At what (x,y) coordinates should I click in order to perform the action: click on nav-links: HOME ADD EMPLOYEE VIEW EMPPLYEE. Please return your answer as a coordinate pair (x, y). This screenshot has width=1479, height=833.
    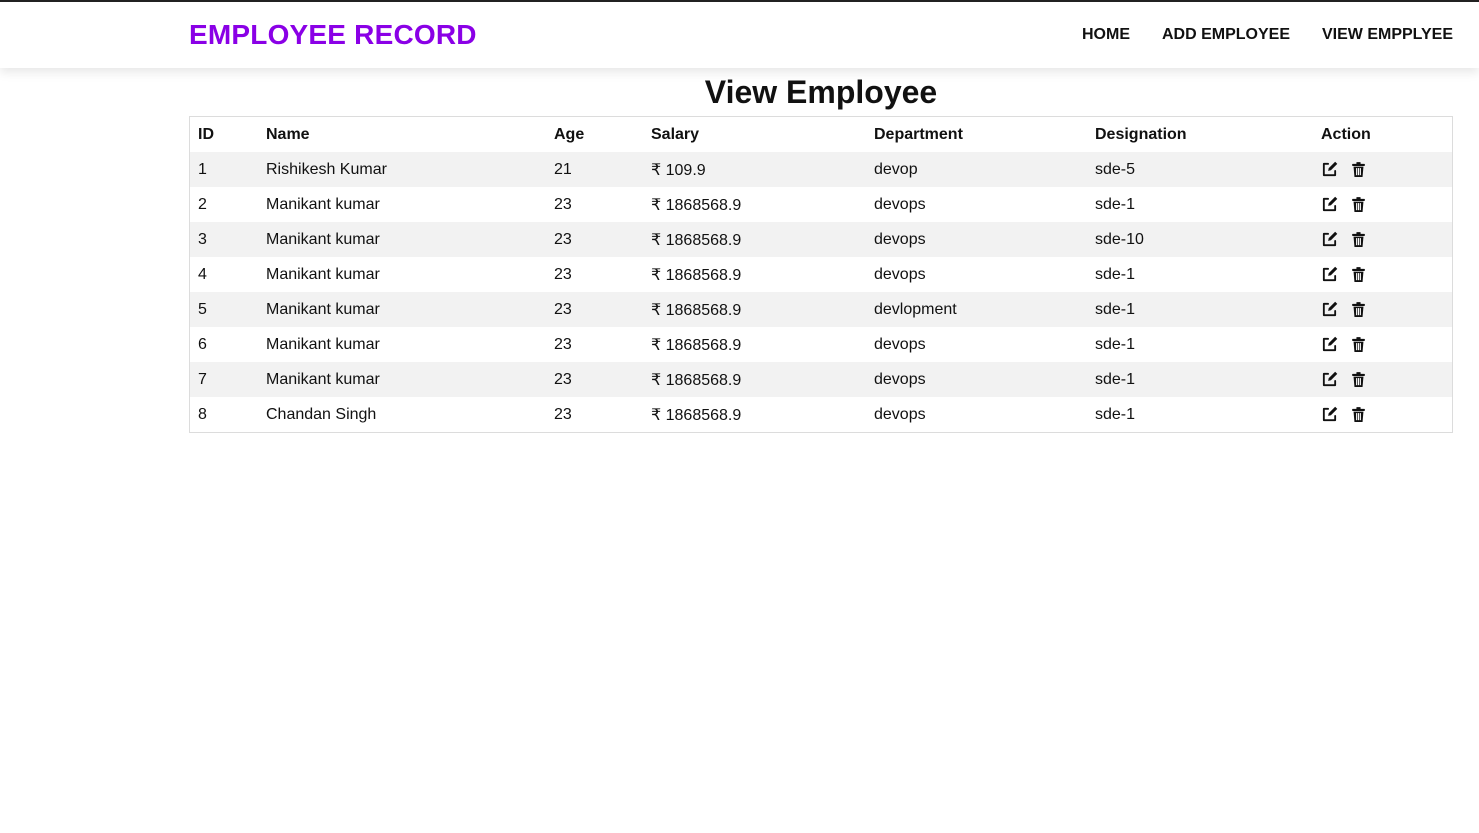
    Looking at the image, I should click on (1267, 35).